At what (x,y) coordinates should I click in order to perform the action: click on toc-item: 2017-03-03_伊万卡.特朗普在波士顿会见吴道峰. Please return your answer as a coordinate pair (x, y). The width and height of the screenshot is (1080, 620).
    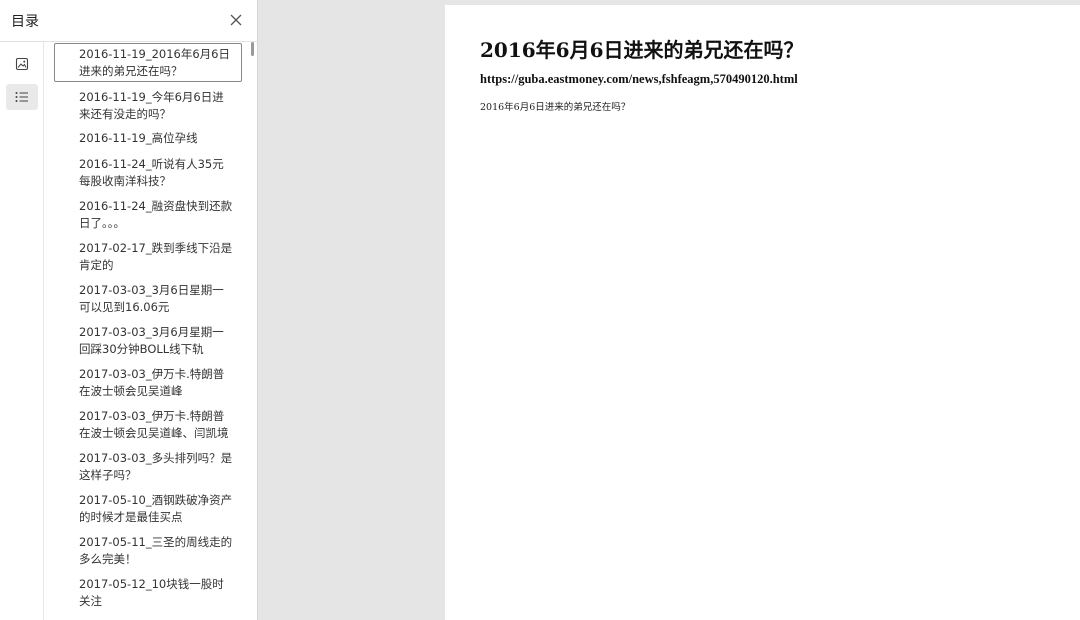
    Looking at the image, I should click on (148, 382).